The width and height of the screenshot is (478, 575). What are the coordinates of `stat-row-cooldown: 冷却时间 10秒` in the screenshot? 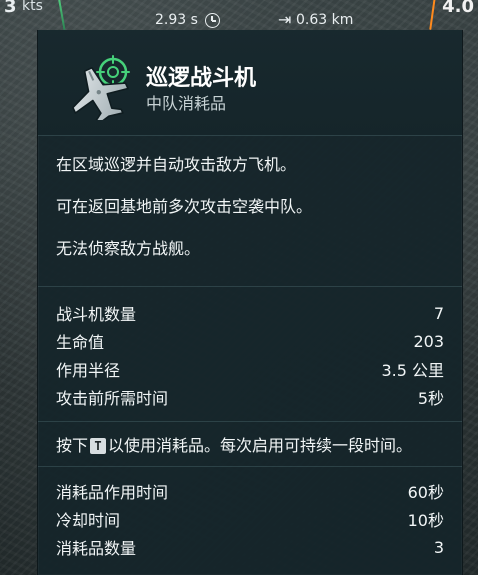 It's located at (250, 519).